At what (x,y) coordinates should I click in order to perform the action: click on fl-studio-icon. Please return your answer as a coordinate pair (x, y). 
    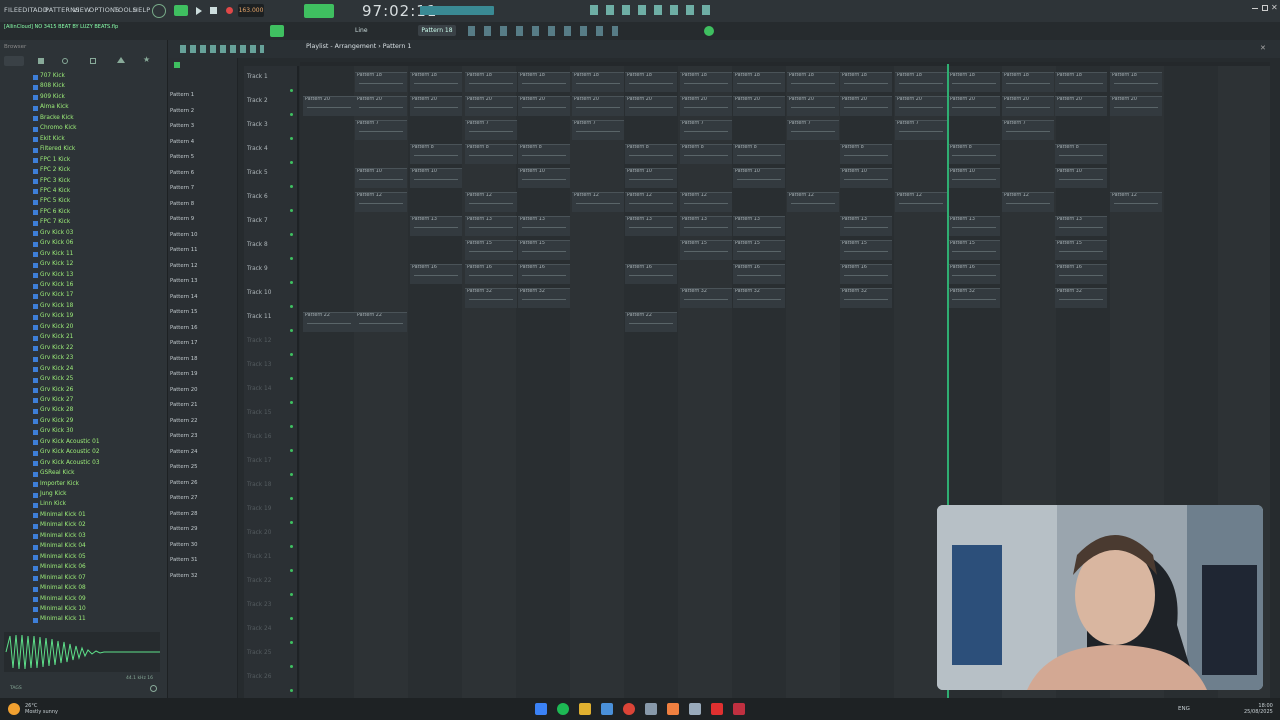
    Looking at the image, I should click on (673, 709).